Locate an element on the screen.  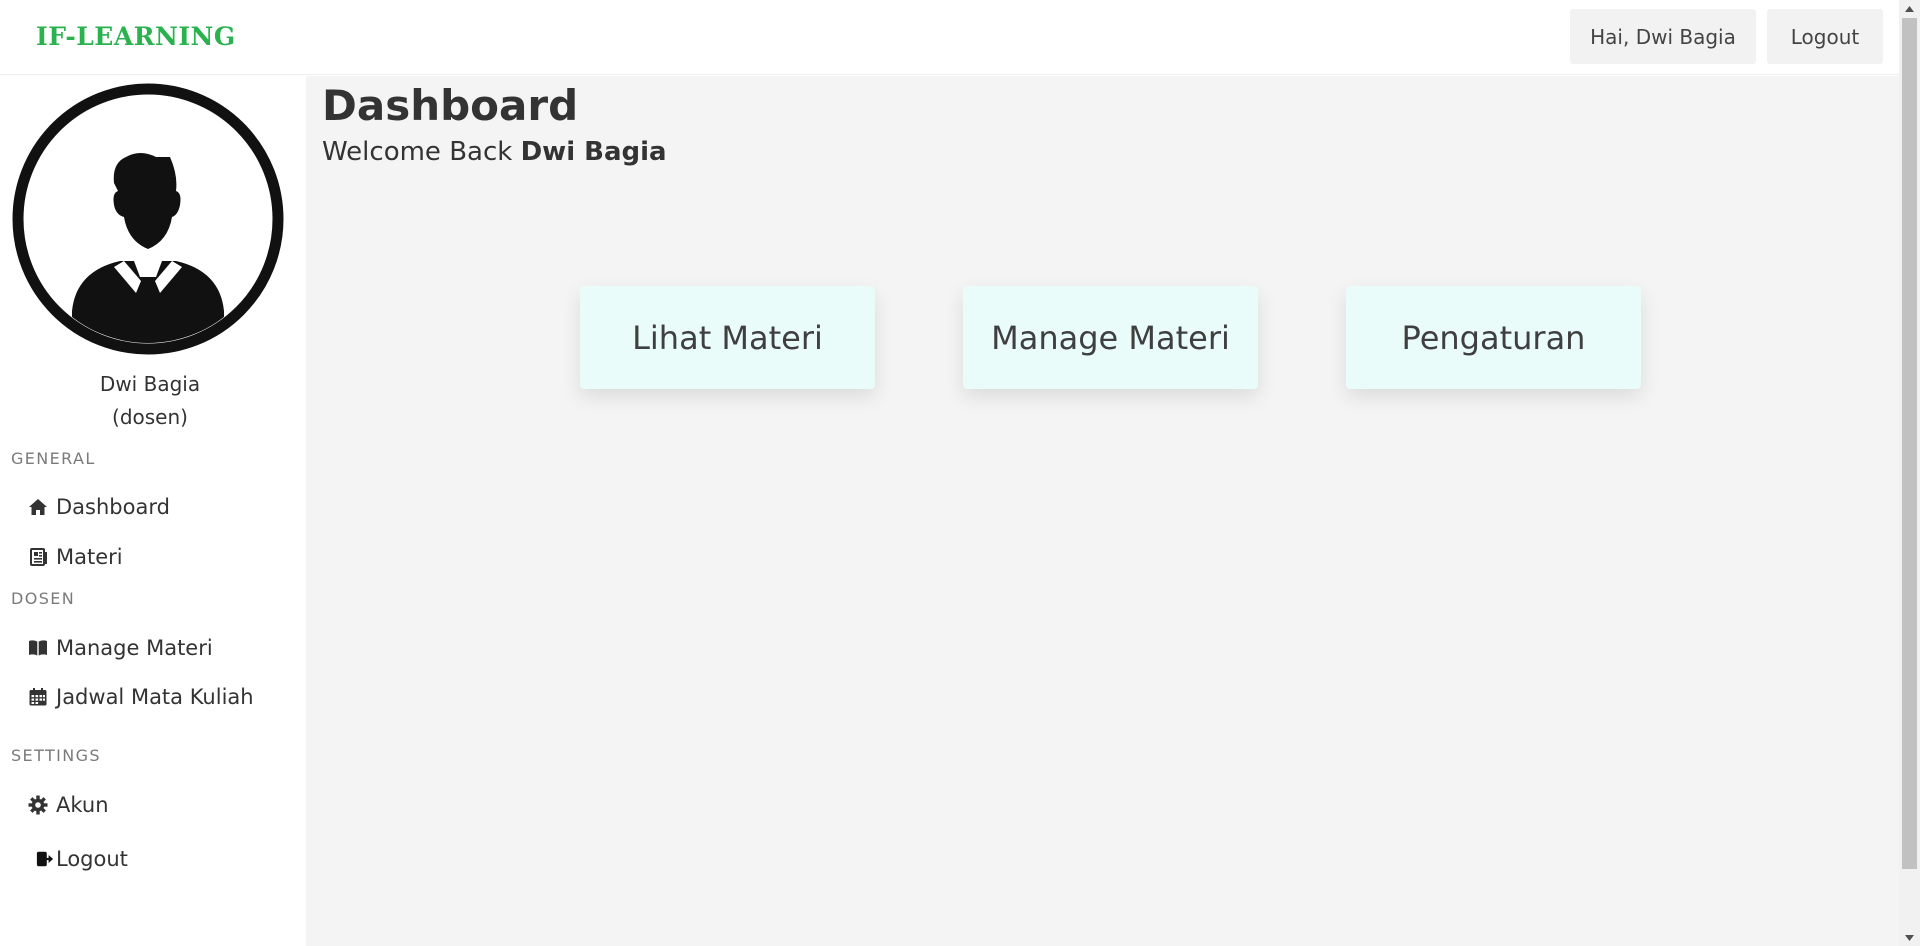
sidebar-item-dashboard: Dashboard is located at coordinates (99, 507).